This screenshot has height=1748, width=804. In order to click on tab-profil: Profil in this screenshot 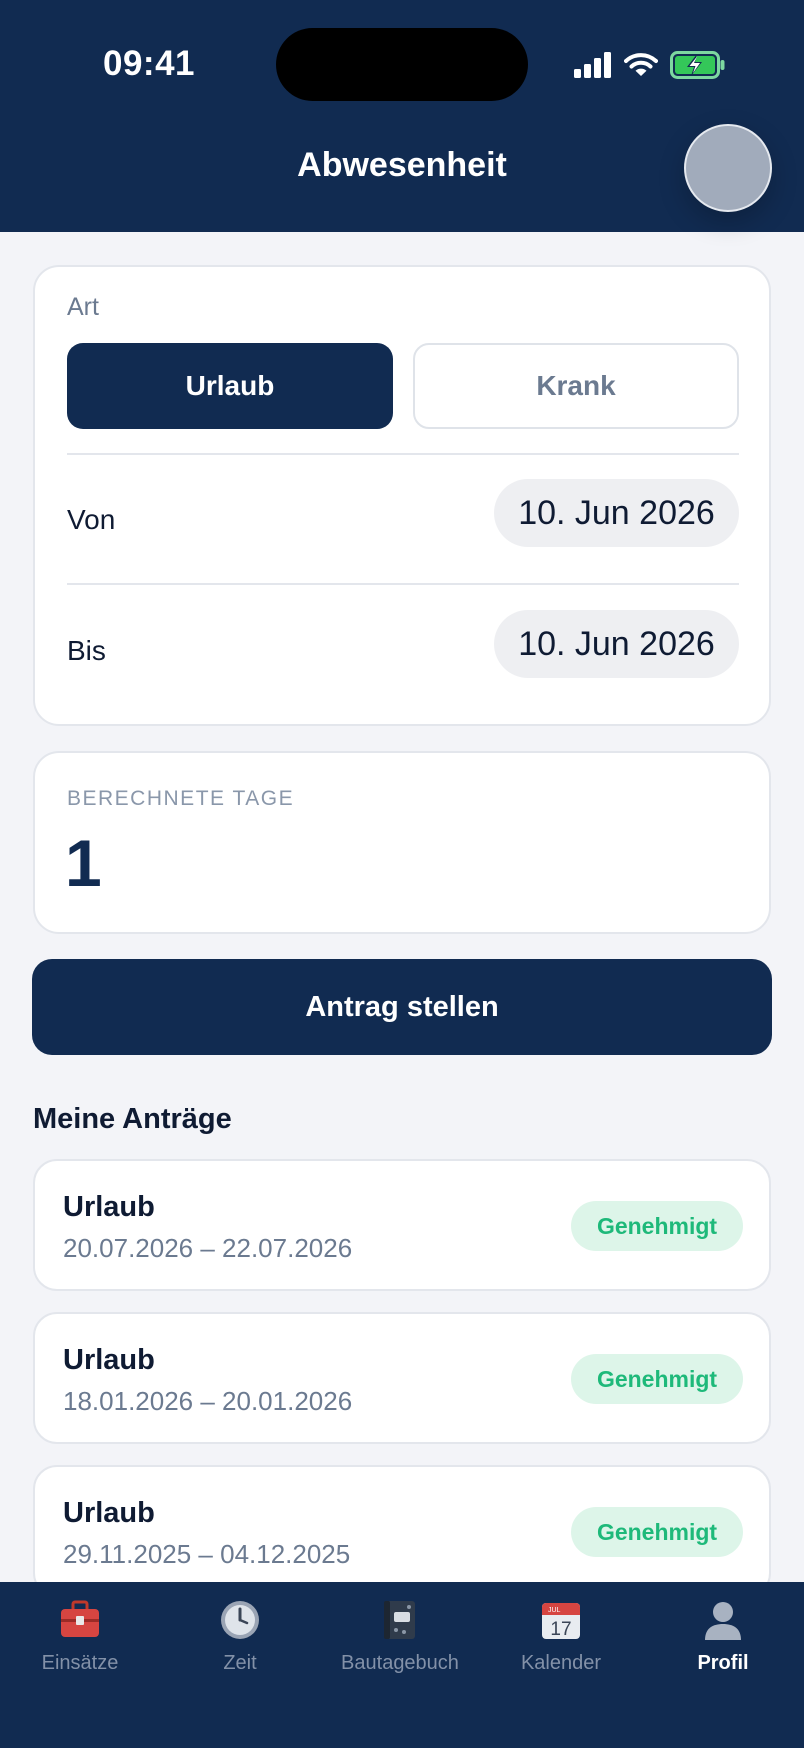, I will do `click(723, 1636)`.